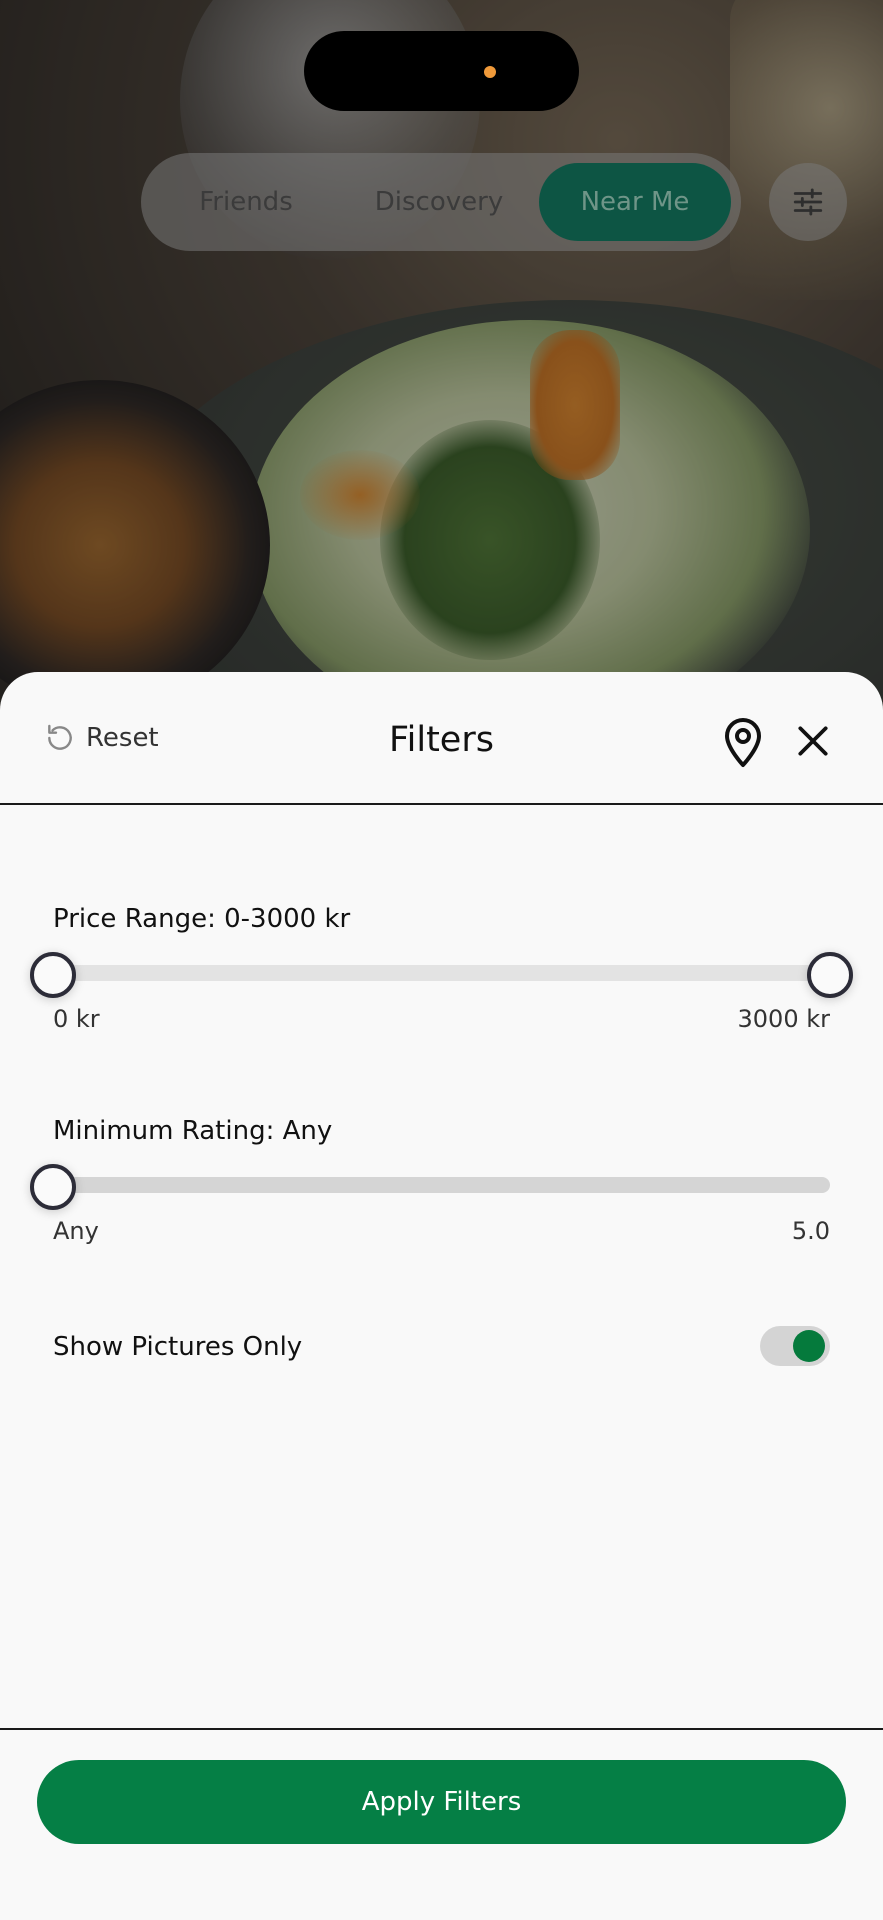 The height and width of the screenshot is (1920, 883). What do you see at coordinates (441, 1185) in the screenshot?
I see `minimum-rating-slider` at bounding box center [441, 1185].